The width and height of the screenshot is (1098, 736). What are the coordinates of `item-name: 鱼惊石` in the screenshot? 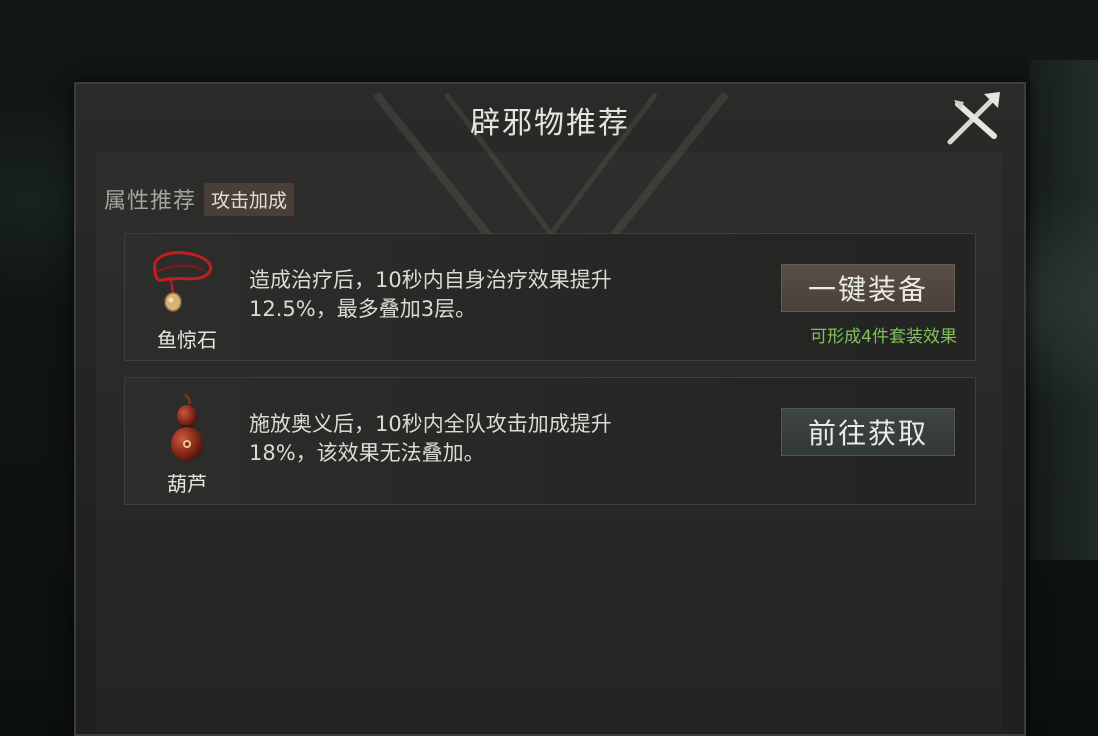 It's located at (187, 340).